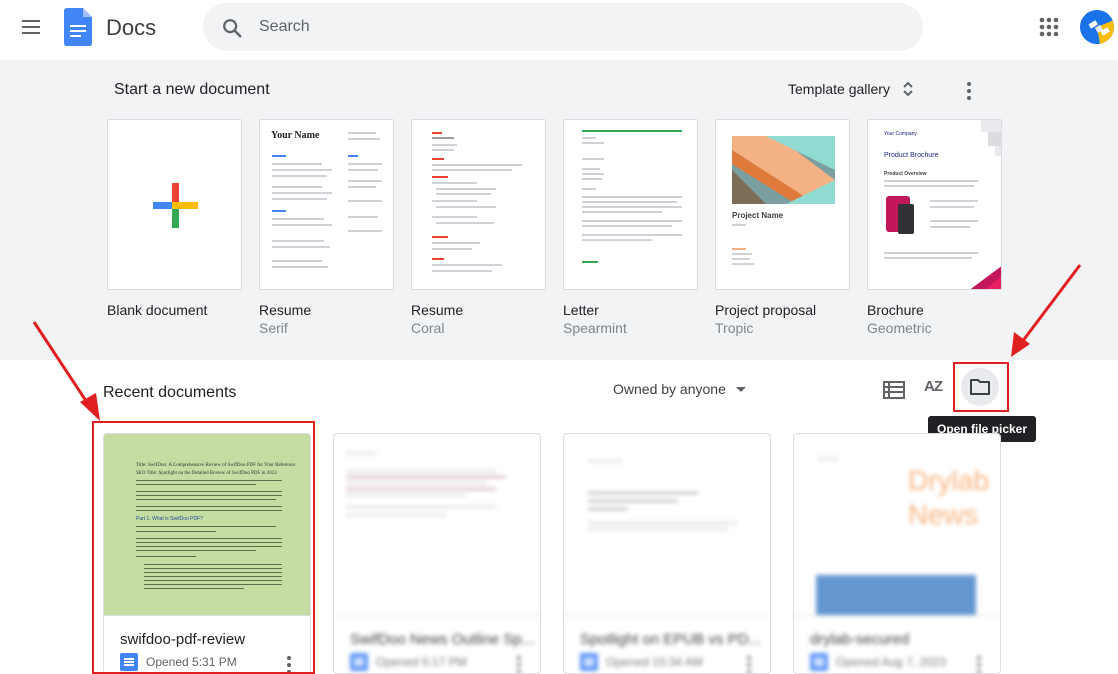 The image size is (1118, 674). Describe the element at coordinates (170, 392) in the screenshot. I see `recent-documents-heading: Recent documents` at that location.